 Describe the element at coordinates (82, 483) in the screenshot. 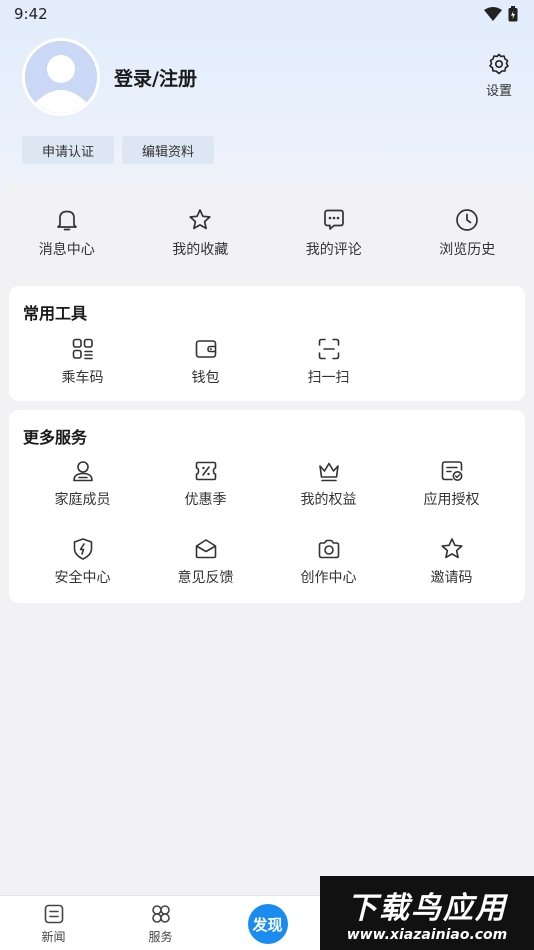

I see `family-members-button: 家庭成员` at that location.